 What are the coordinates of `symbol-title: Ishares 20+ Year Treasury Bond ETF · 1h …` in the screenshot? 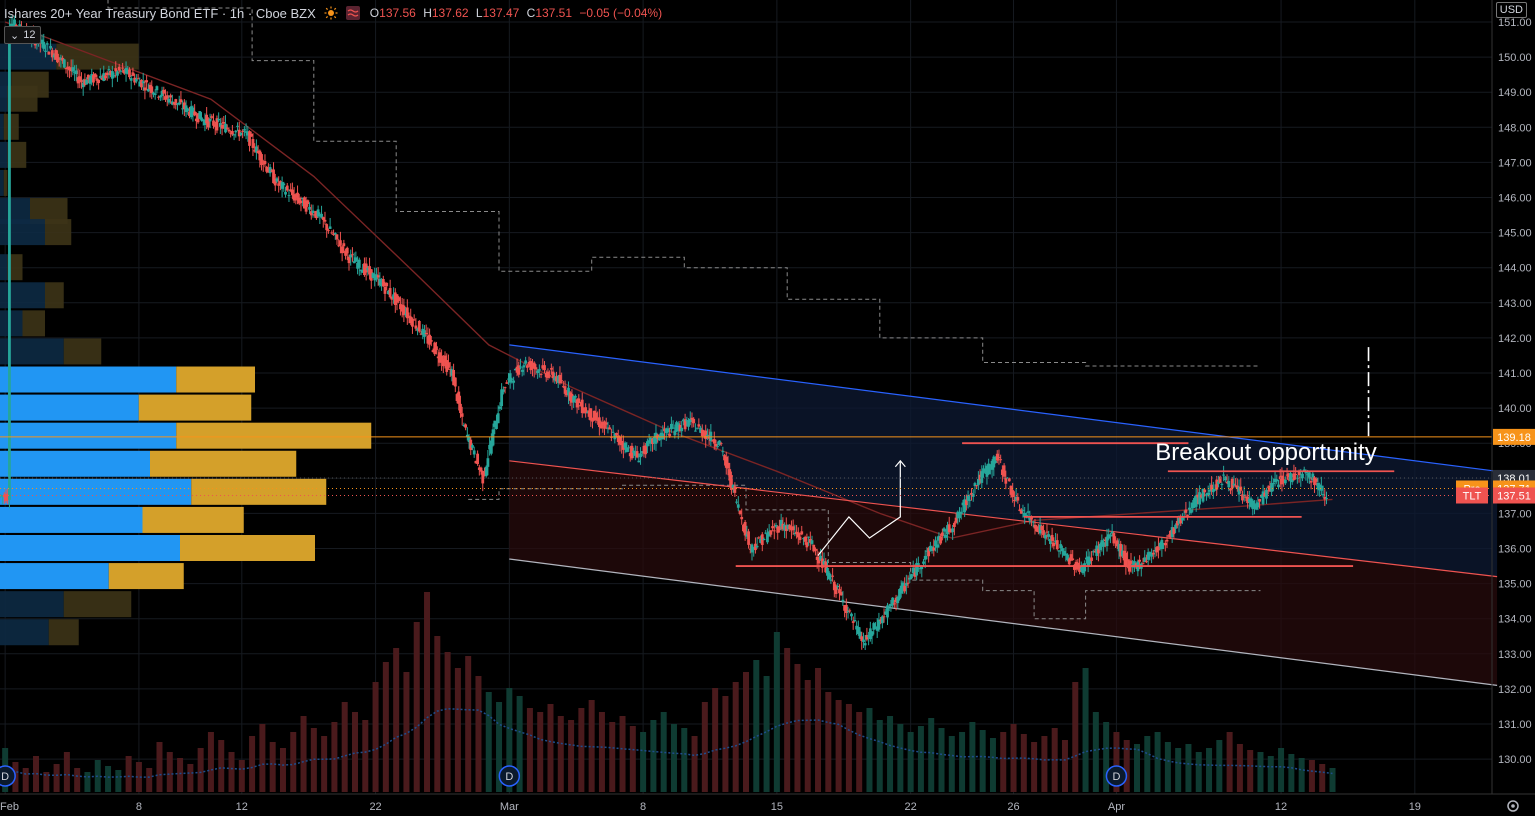 It's located at (160, 13).